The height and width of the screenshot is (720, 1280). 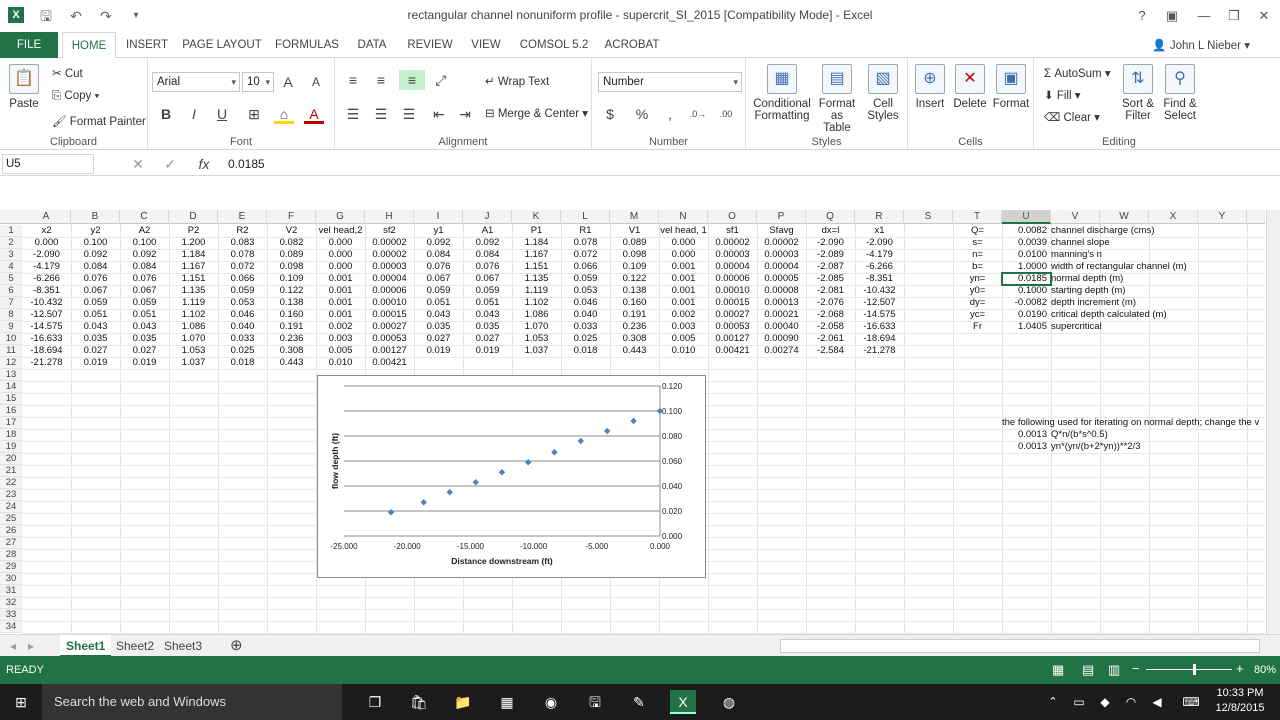 What do you see at coordinates (48, 164) in the screenshot?
I see `name-box: U5` at bounding box center [48, 164].